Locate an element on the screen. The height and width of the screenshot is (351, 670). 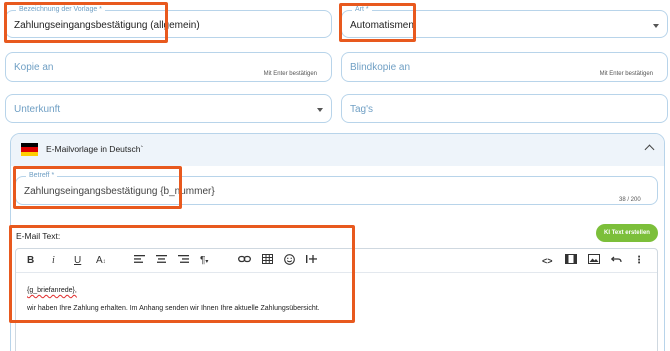
tags-field: Tag's is located at coordinates (504, 108).